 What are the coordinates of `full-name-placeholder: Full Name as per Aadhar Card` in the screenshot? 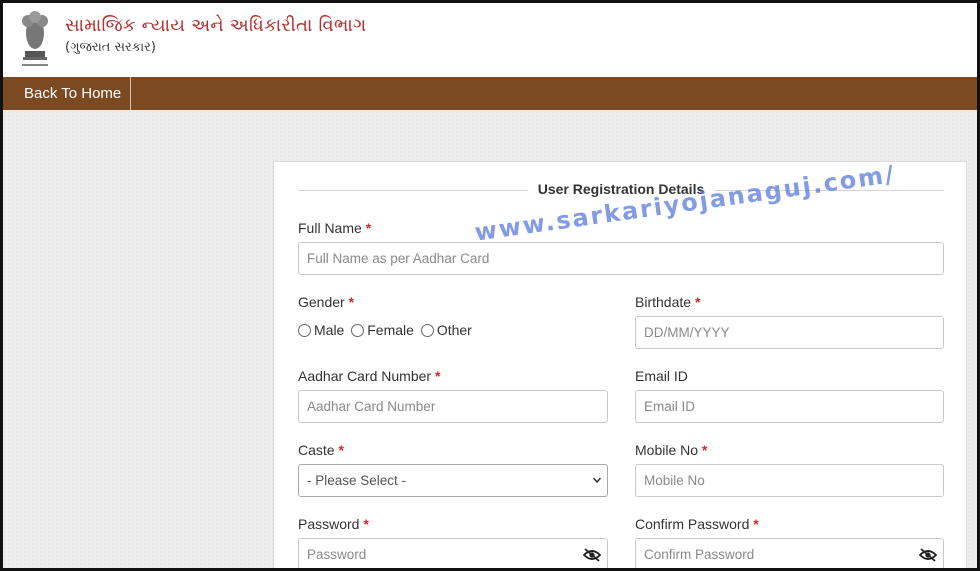 It's located at (398, 258).